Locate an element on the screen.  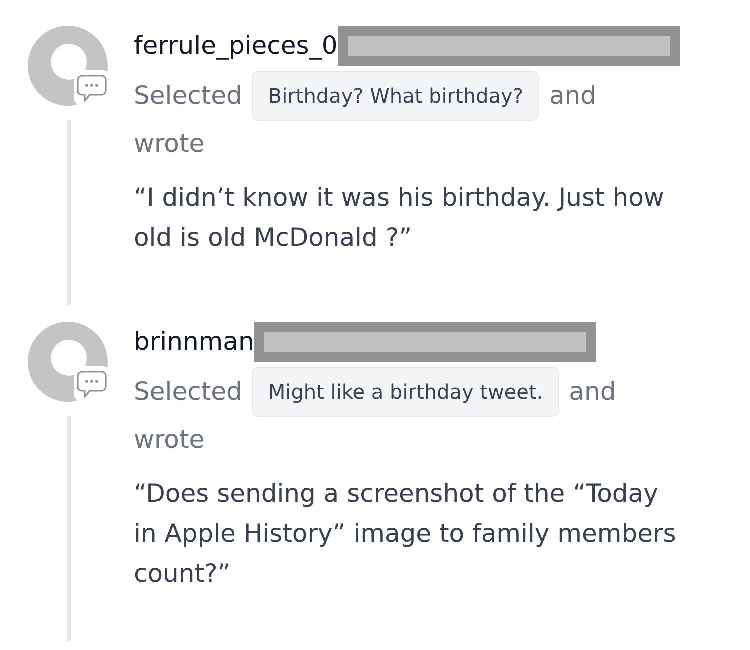
username: brinnman is located at coordinates (194, 342).